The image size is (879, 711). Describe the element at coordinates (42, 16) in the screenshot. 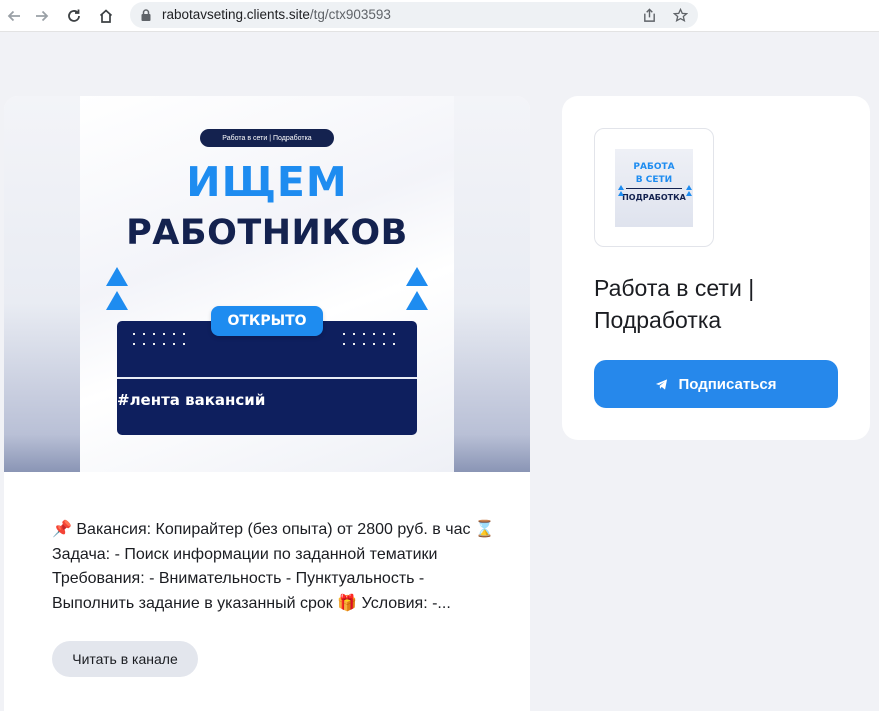

I see `forward-arrow-icon` at that location.